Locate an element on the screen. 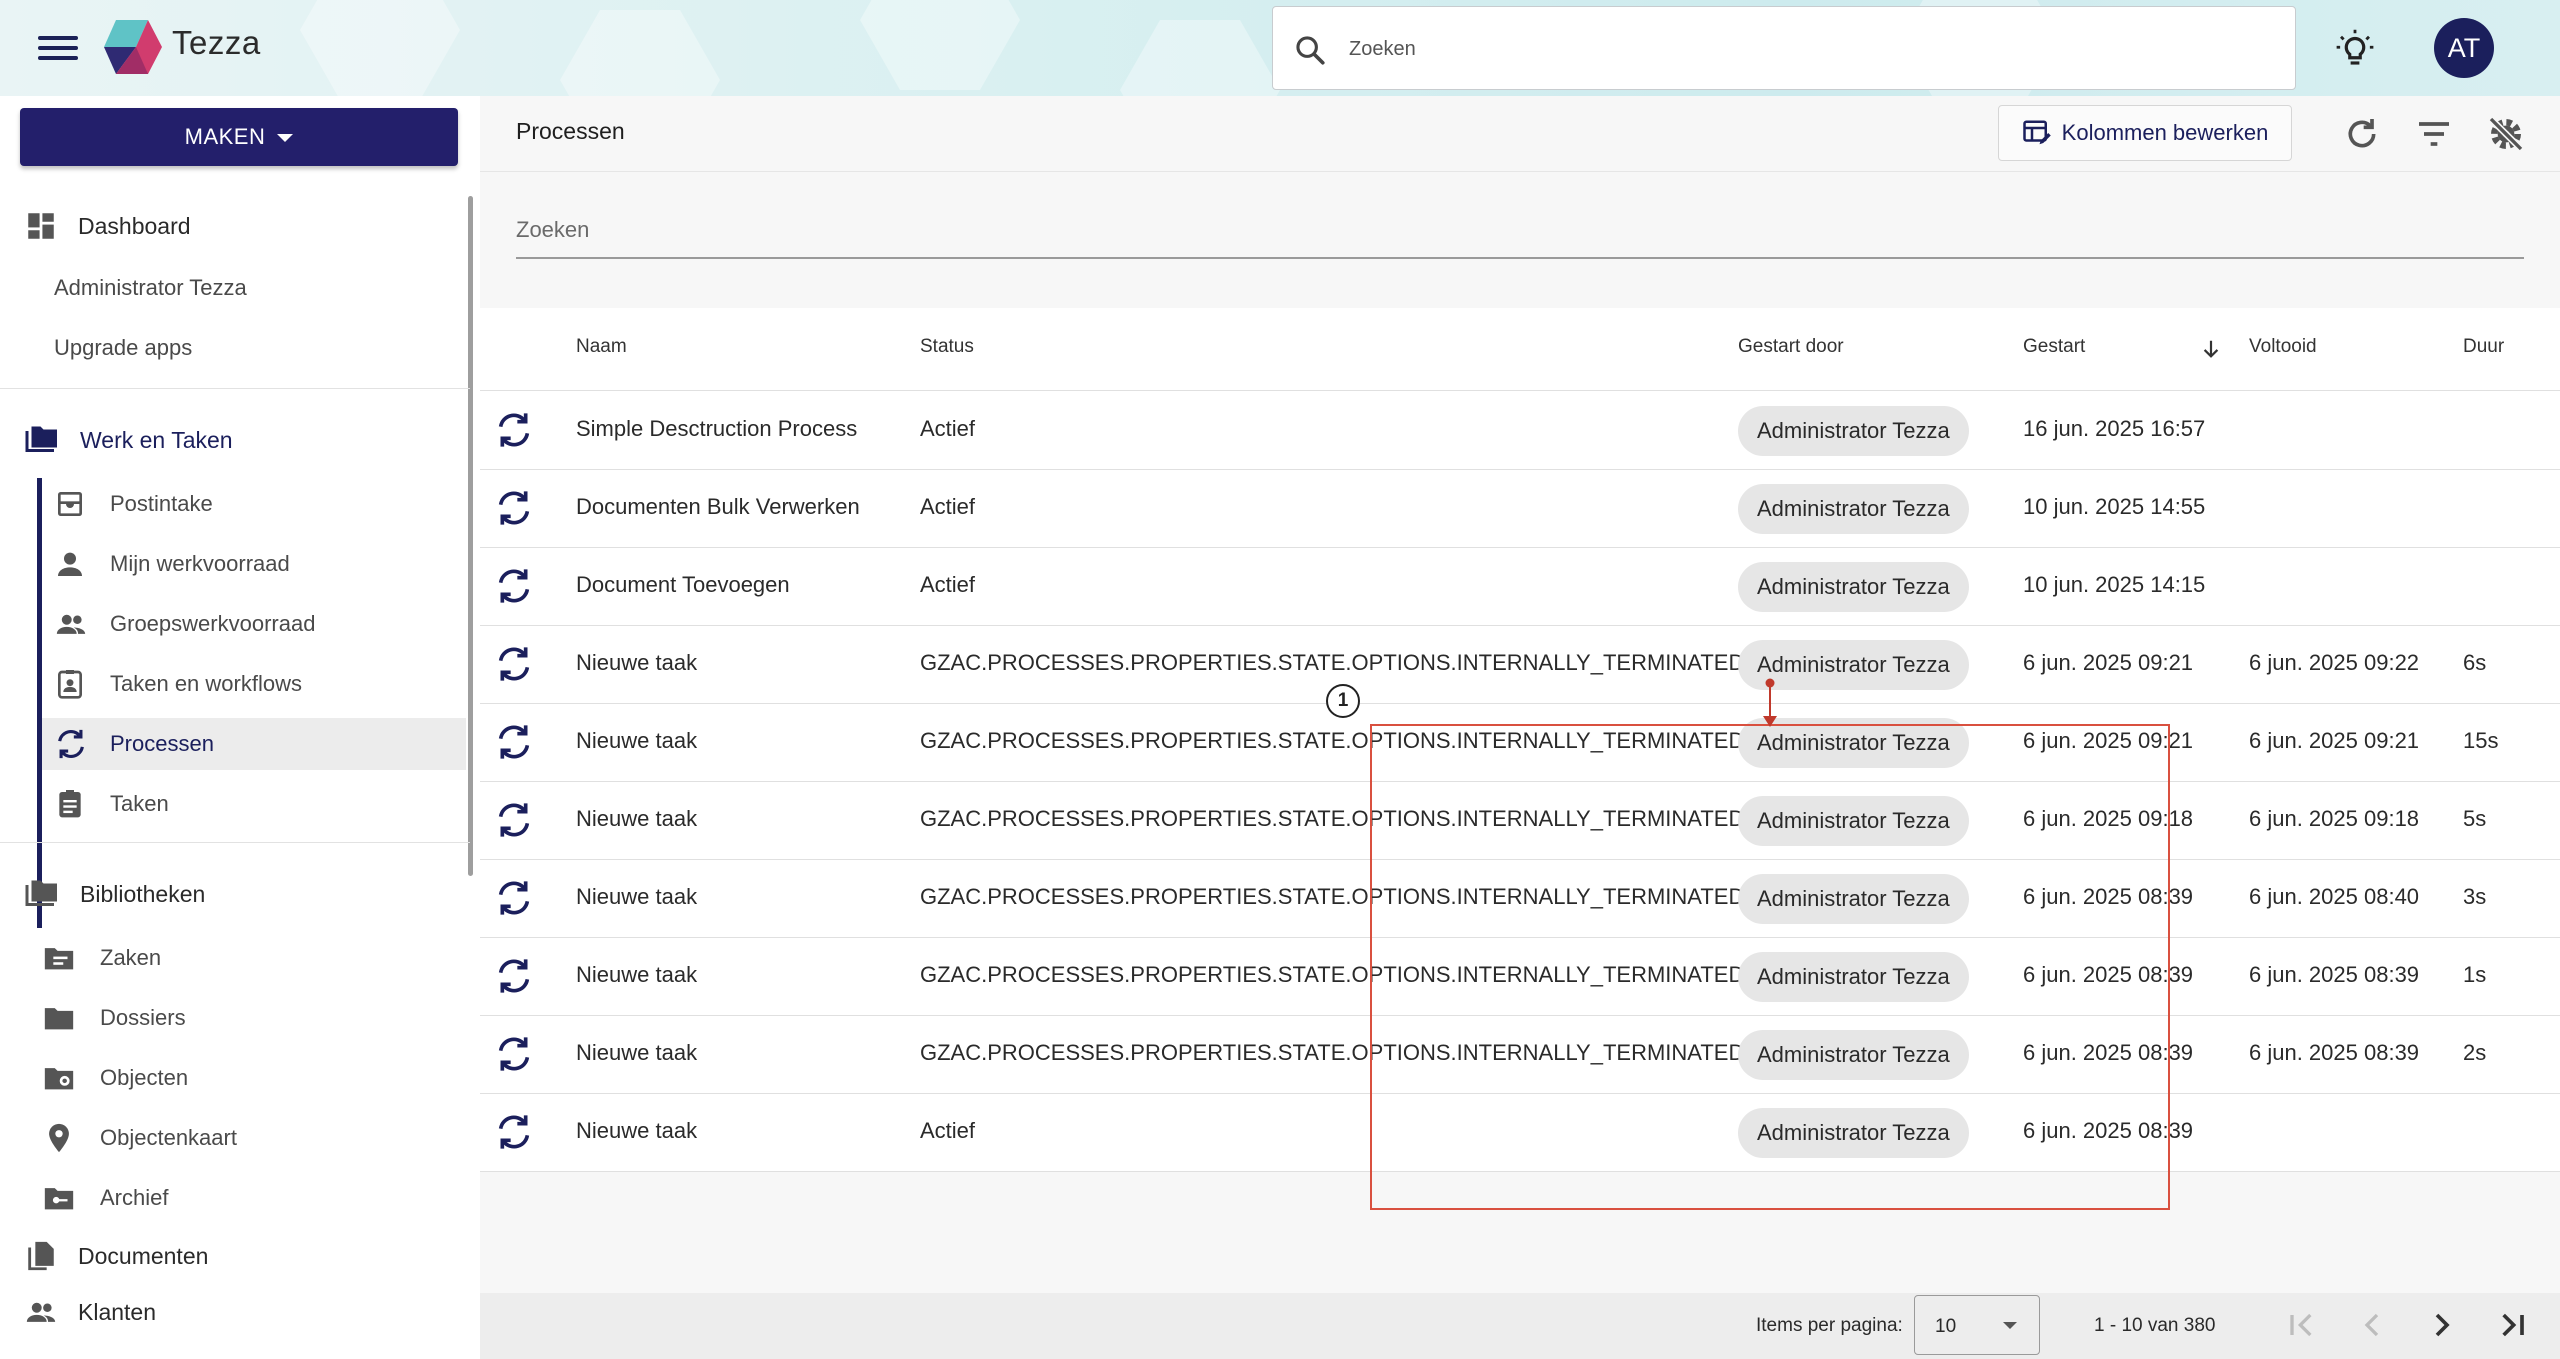 The height and width of the screenshot is (1359, 2560). previous-page-icon is located at coordinates (2372, 1325).